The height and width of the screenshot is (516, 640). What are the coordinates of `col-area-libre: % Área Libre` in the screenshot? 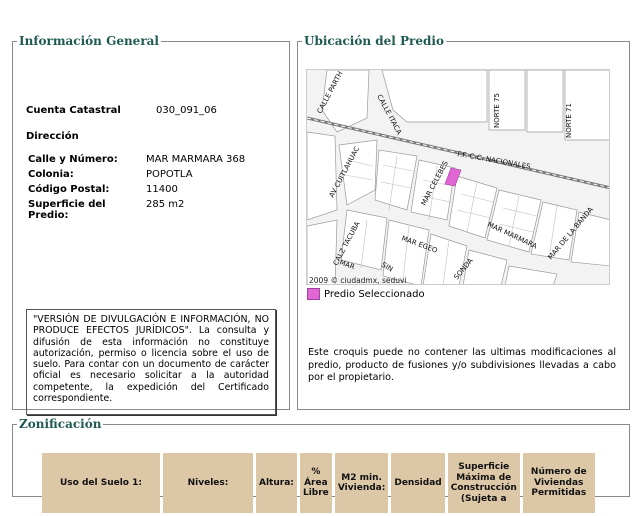 It's located at (315, 483).